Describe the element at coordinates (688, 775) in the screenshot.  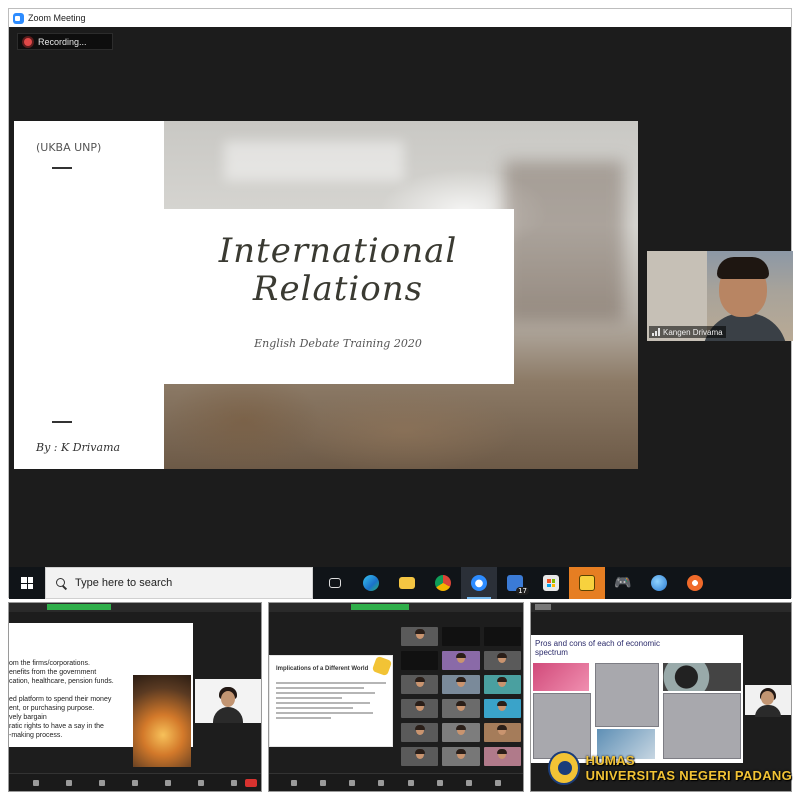
I see `watermark-line2: UNIVERSITAS NEGERI PADANG` at that location.